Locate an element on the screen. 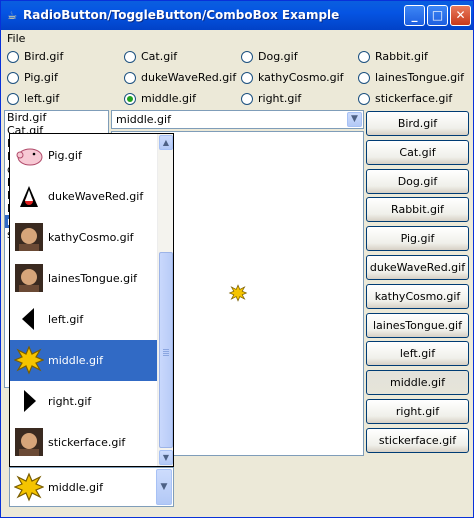 This screenshot has height=518, width=474. toggle-button: dukeWaveRed.gif is located at coordinates (417, 267).